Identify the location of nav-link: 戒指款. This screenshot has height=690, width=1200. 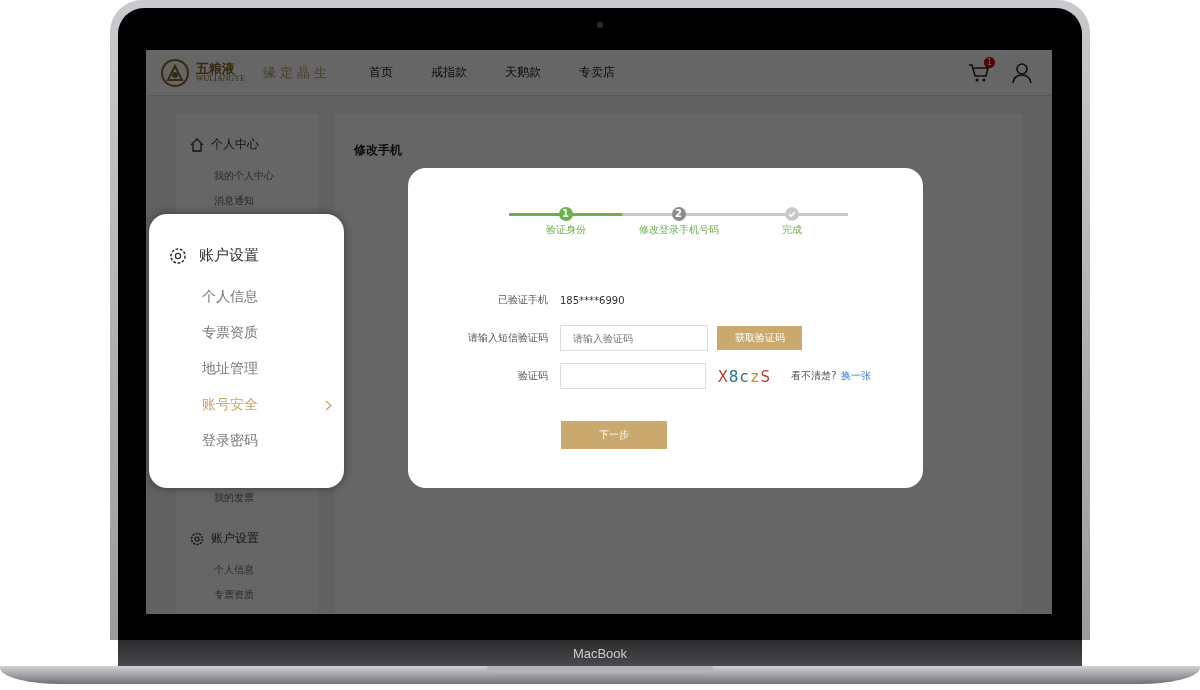
(448, 72).